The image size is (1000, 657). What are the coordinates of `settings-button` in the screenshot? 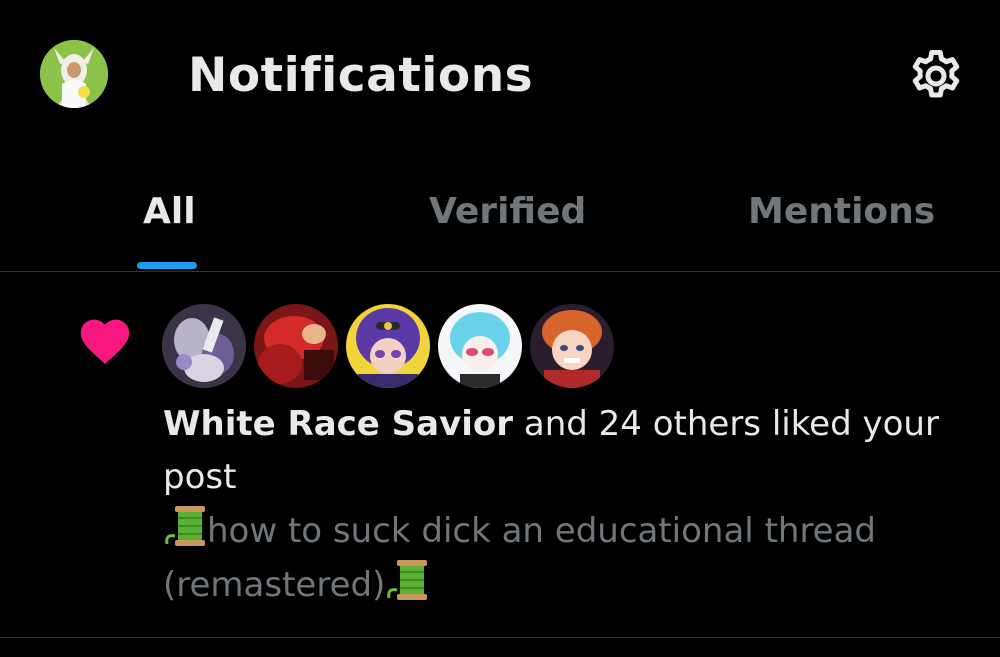 It's located at (936, 76).